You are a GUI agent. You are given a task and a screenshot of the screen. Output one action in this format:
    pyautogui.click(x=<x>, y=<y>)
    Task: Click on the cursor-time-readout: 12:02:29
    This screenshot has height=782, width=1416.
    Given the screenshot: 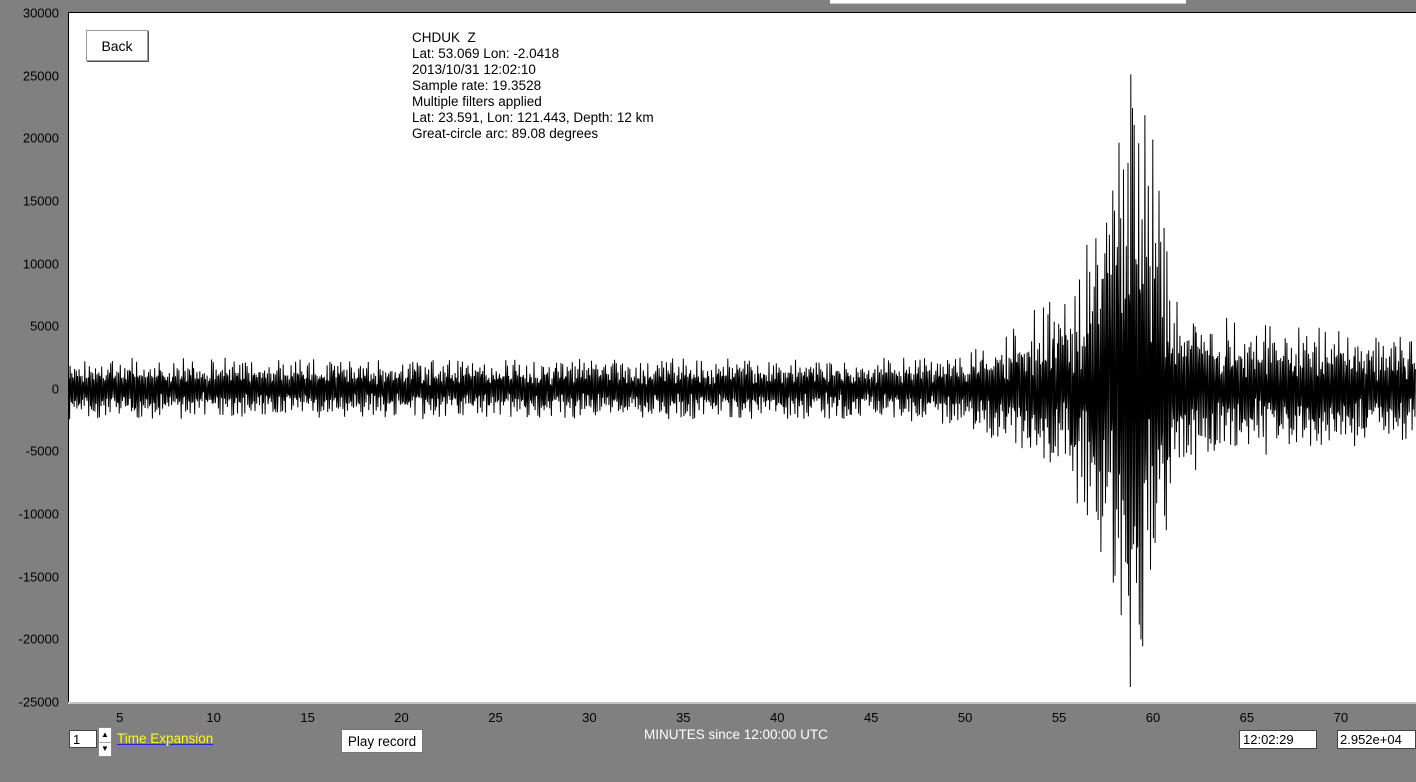 What is the action you would take?
    pyautogui.click(x=1278, y=739)
    